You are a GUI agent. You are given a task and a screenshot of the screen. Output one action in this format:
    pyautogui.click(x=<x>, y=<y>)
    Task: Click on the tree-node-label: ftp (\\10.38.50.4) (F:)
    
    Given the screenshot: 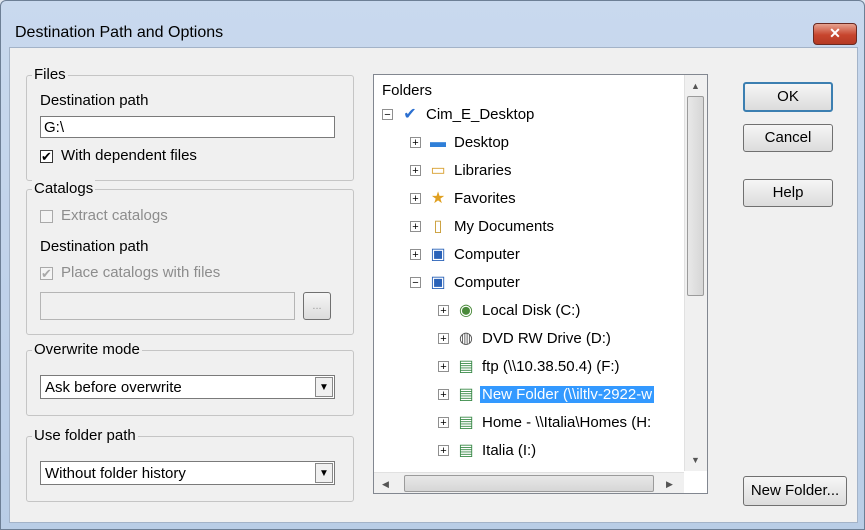 What is the action you would take?
    pyautogui.click(x=551, y=366)
    